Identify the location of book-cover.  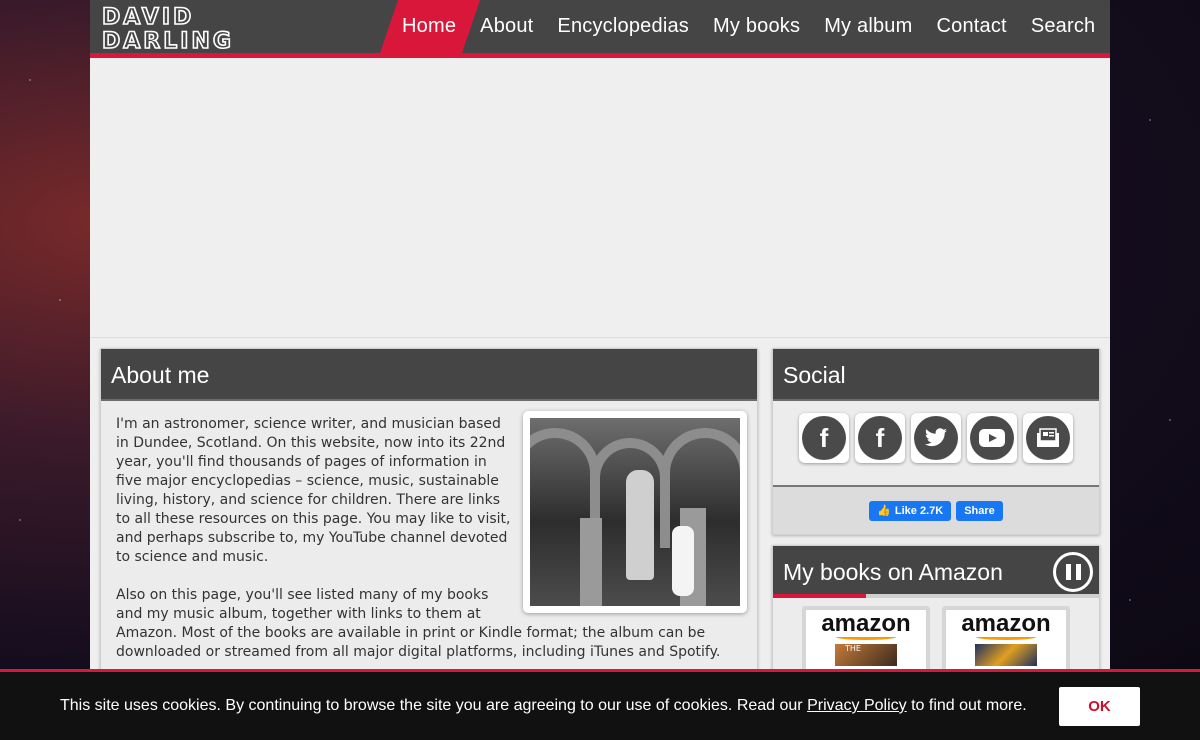
(1006, 655).